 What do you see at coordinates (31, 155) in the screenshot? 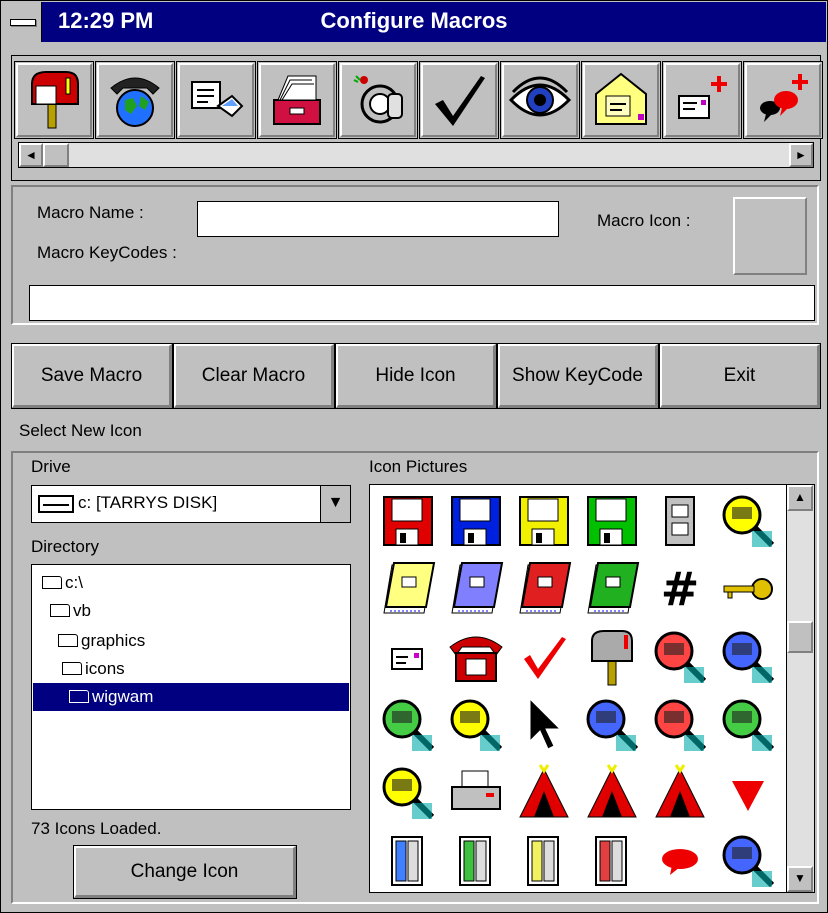
I see `scroll-left-button: ◄` at bounding box center [31, 155].